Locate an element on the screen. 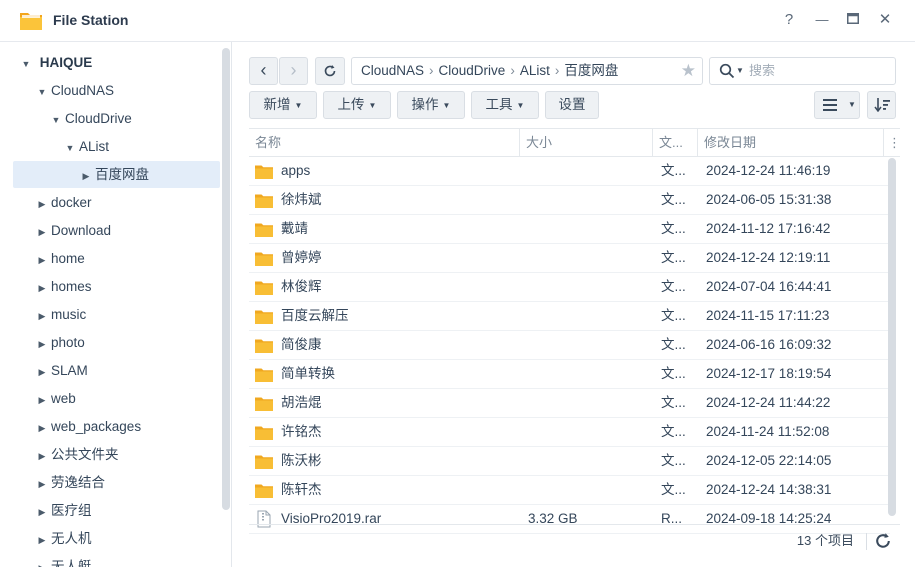  tree-item: ▶ web is located at coordinates (56, 398).